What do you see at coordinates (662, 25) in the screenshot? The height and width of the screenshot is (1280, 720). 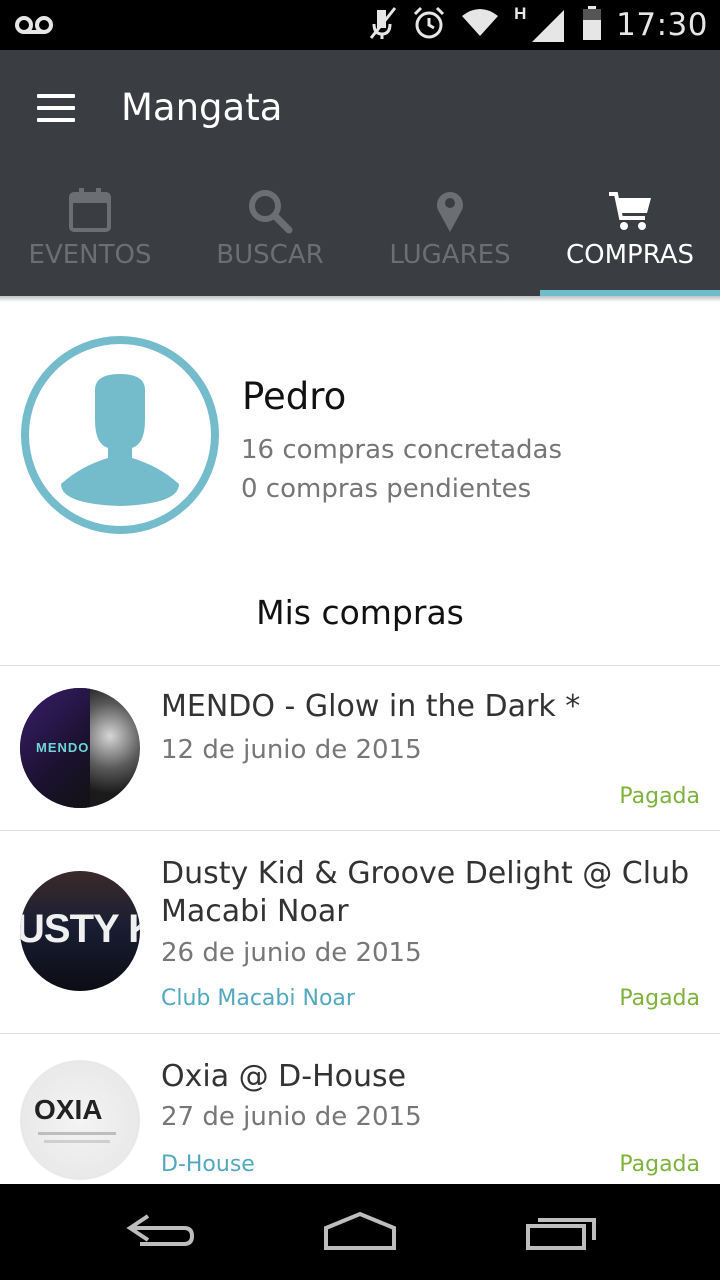 I see `clock: 17:30` at bounding box center [662, 25].